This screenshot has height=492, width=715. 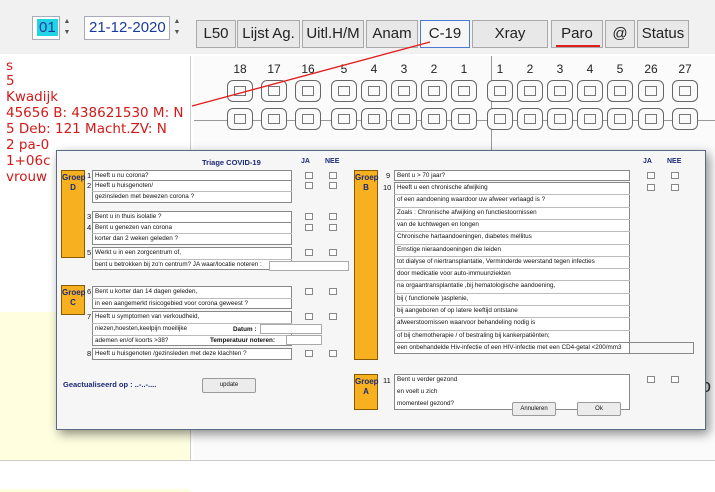 I want to click on right-ja-header: JA, so click(x=647, y=161).